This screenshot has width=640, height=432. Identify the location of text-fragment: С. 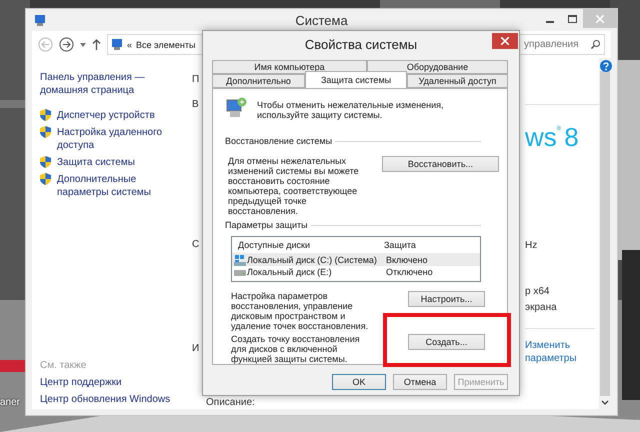
(196, 245).